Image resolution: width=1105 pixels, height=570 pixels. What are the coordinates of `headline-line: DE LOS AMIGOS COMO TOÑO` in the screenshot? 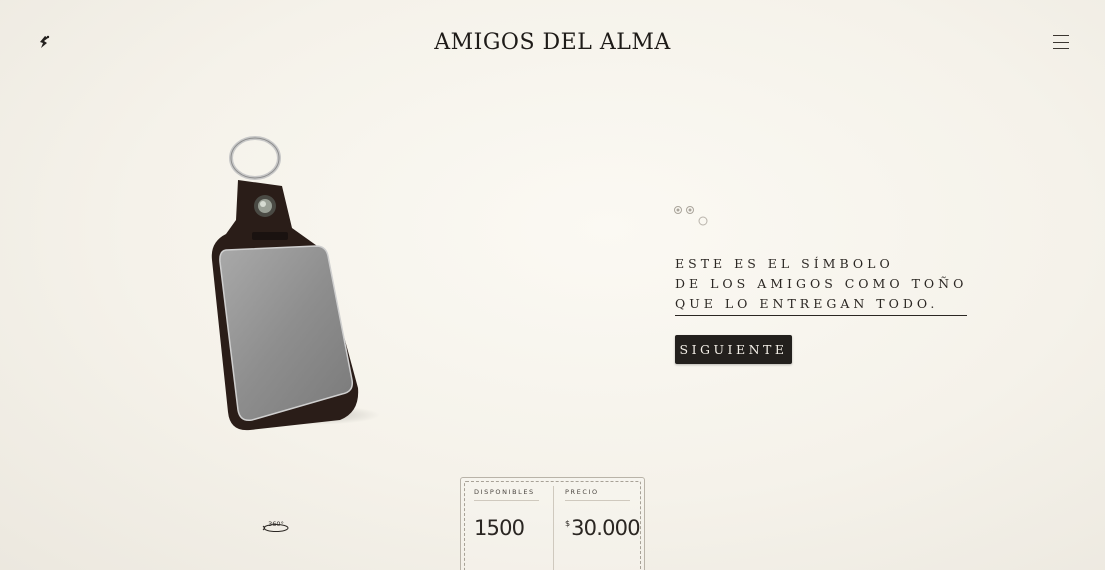 It's located at (821, 283).